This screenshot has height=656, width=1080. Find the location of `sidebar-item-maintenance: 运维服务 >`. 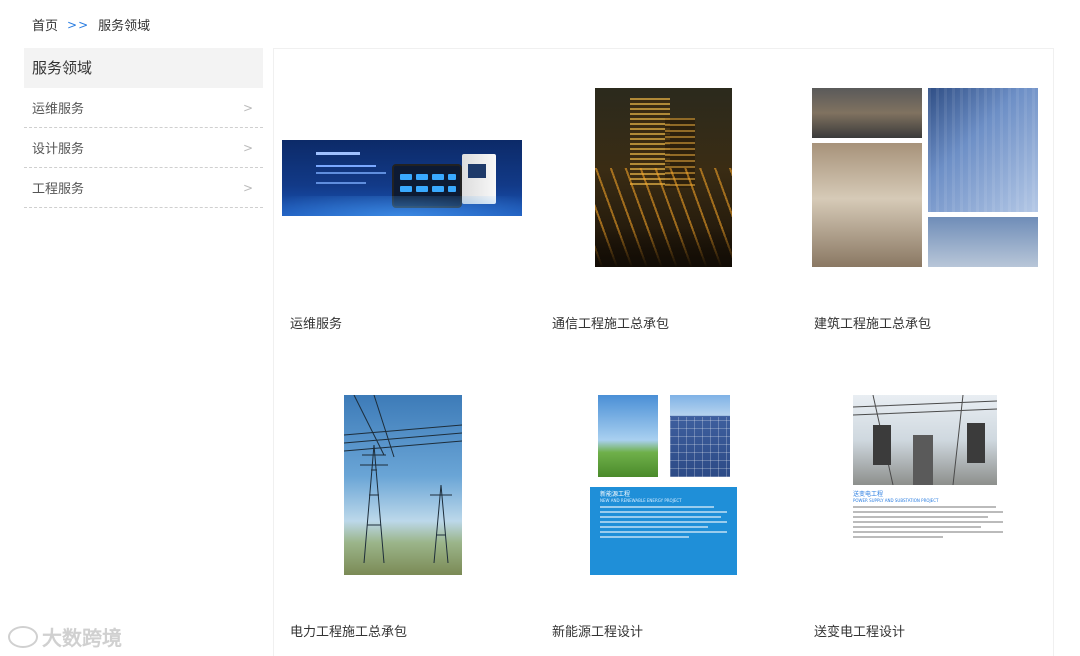

sidebar-item-maintenance: 运维服务 > is located at coordinates (143, 108).